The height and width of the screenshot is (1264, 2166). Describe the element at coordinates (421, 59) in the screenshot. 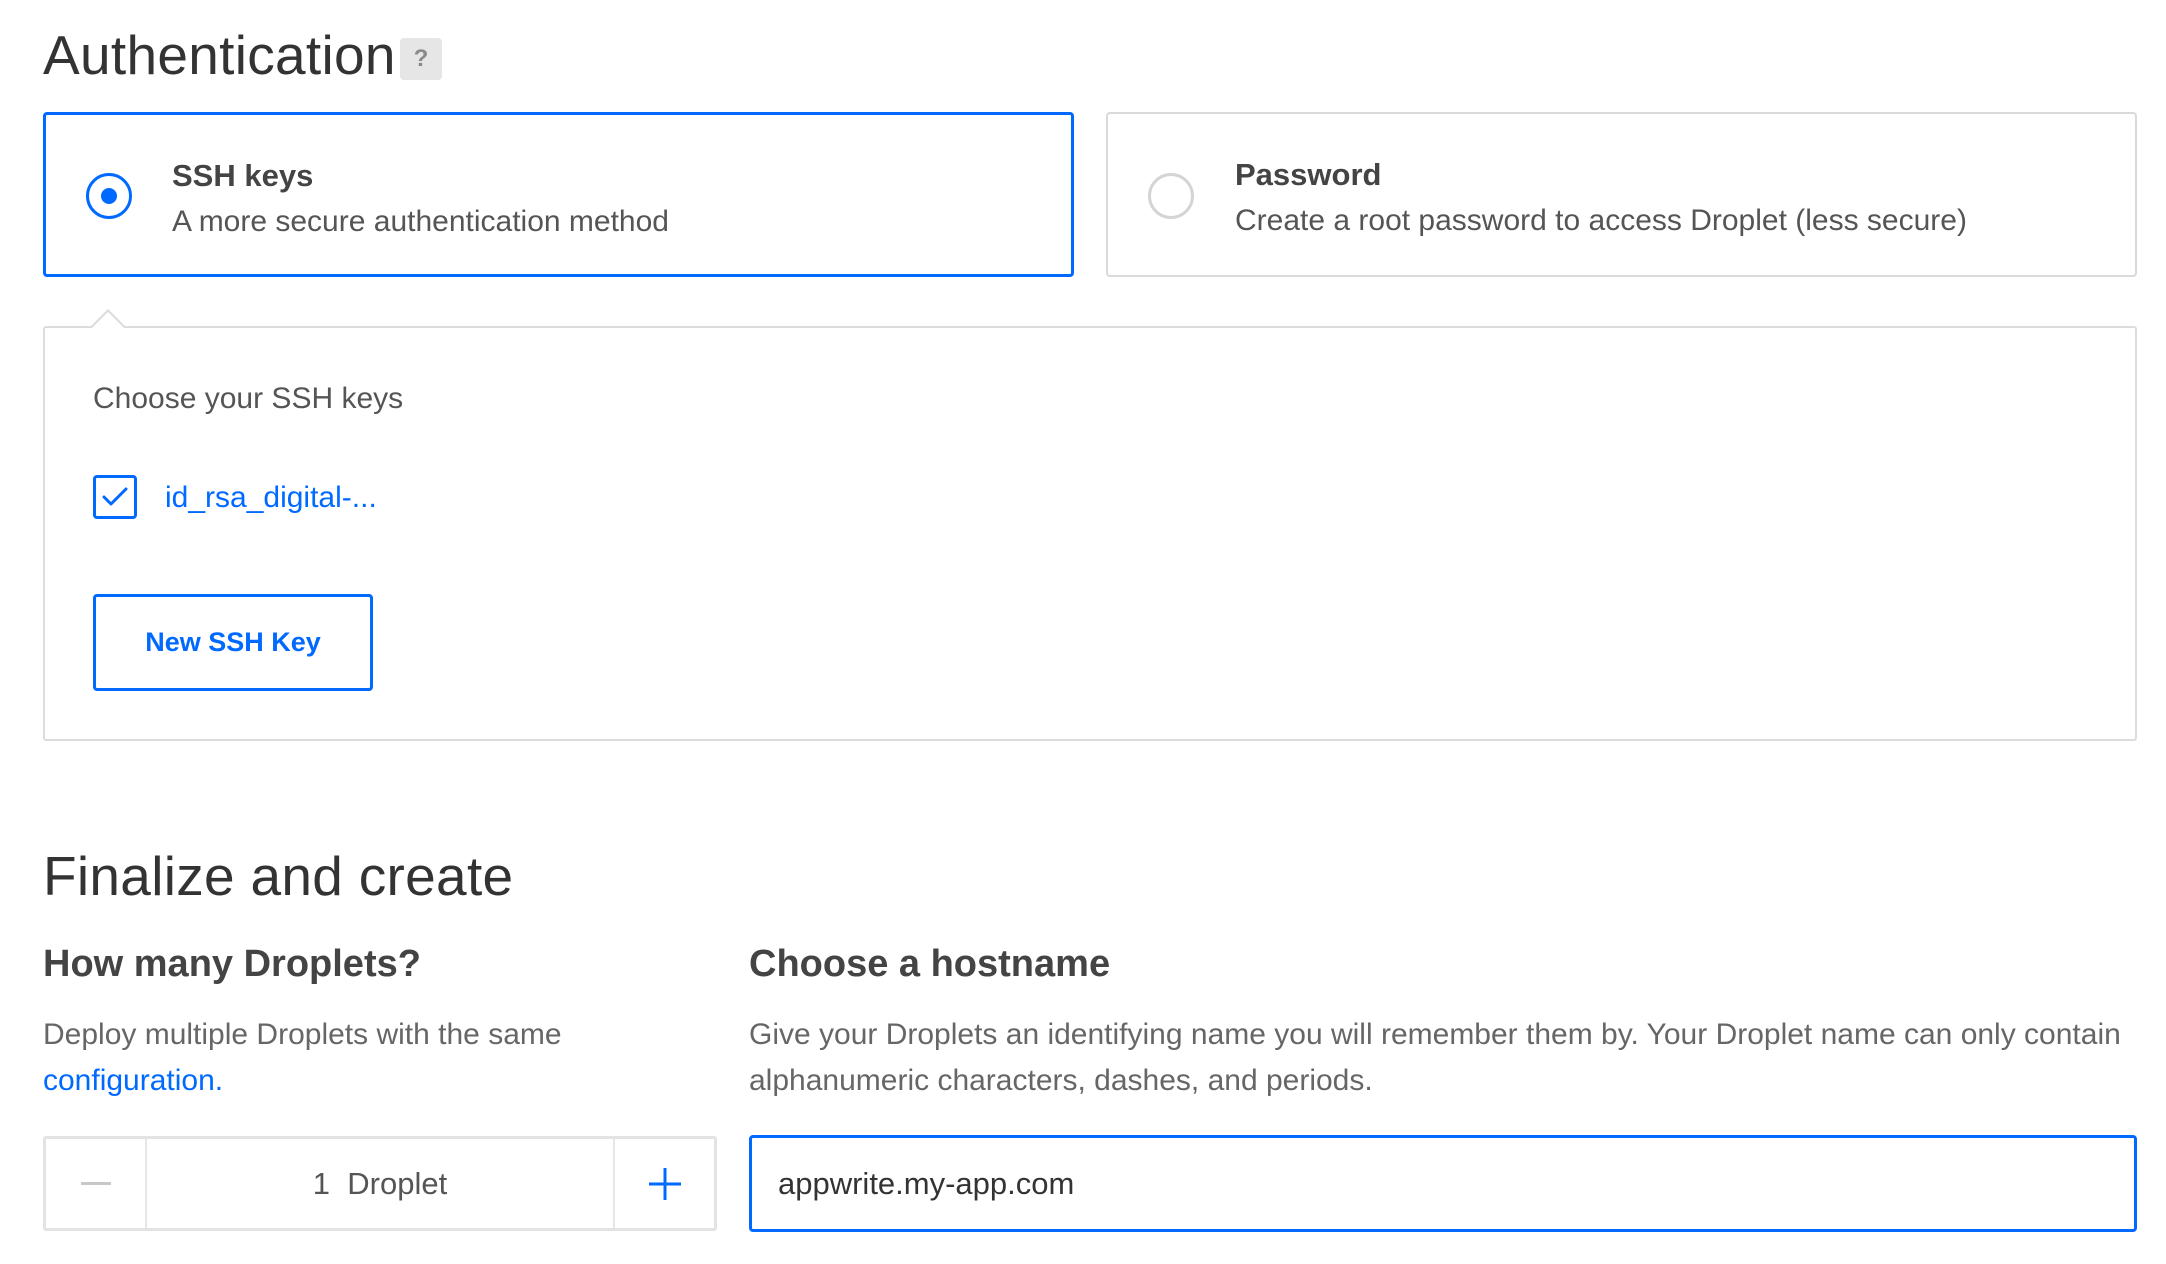

I see `help-icon: ?` at that location.